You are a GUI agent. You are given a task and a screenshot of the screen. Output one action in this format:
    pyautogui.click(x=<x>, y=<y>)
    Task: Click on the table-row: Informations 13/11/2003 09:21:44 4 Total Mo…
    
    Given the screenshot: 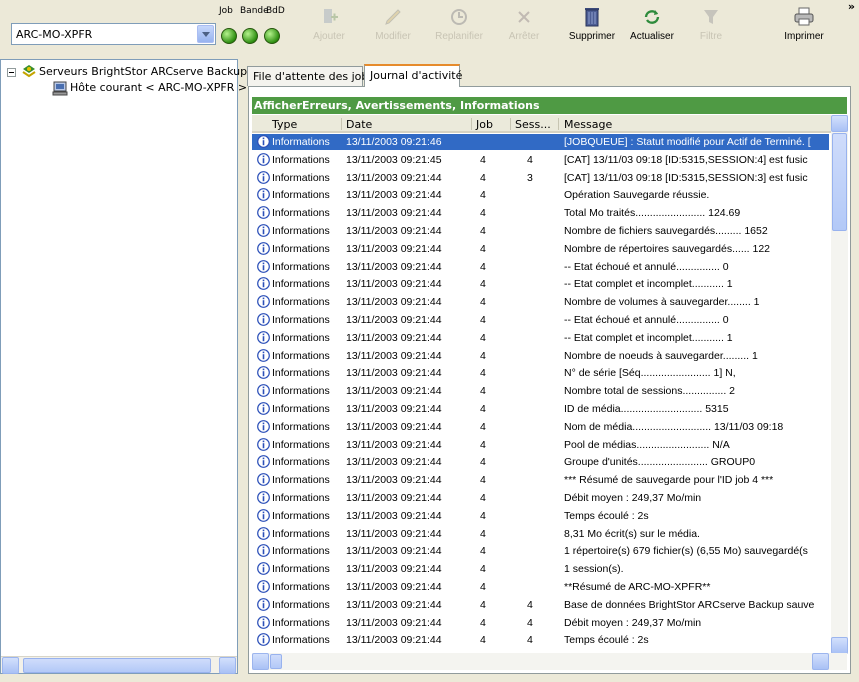 What is the action you would take?
    pyautogui.click(x=540, y=213)
    